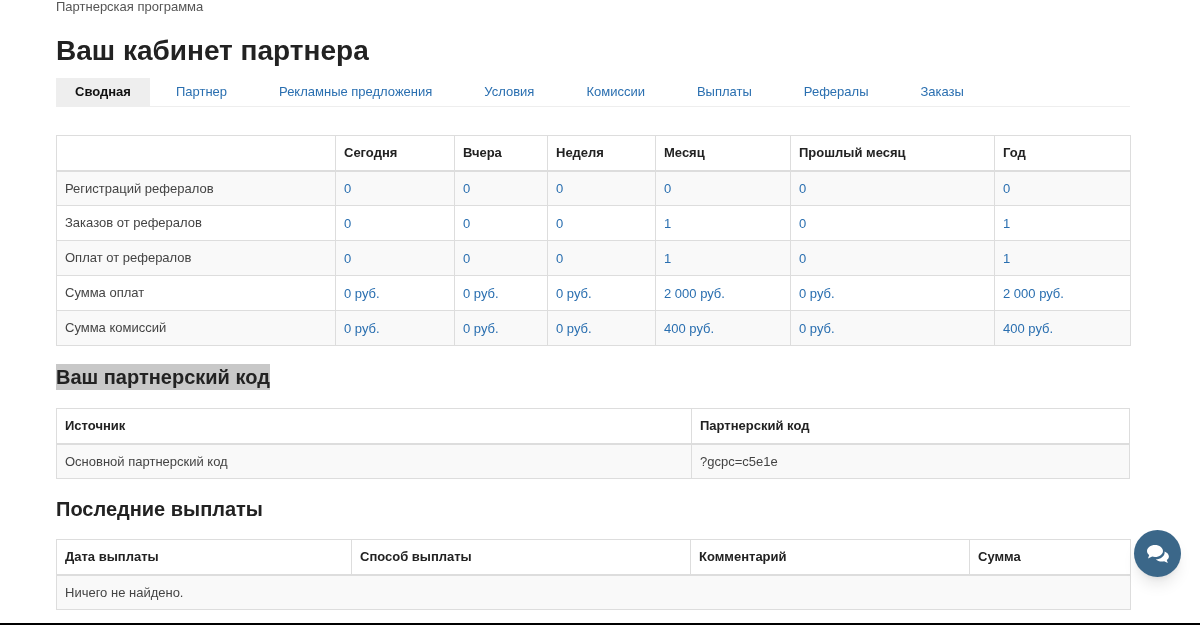 The image size is (1200, 625). I want to click on tab: Рекламные предложения, so click(356, 92).